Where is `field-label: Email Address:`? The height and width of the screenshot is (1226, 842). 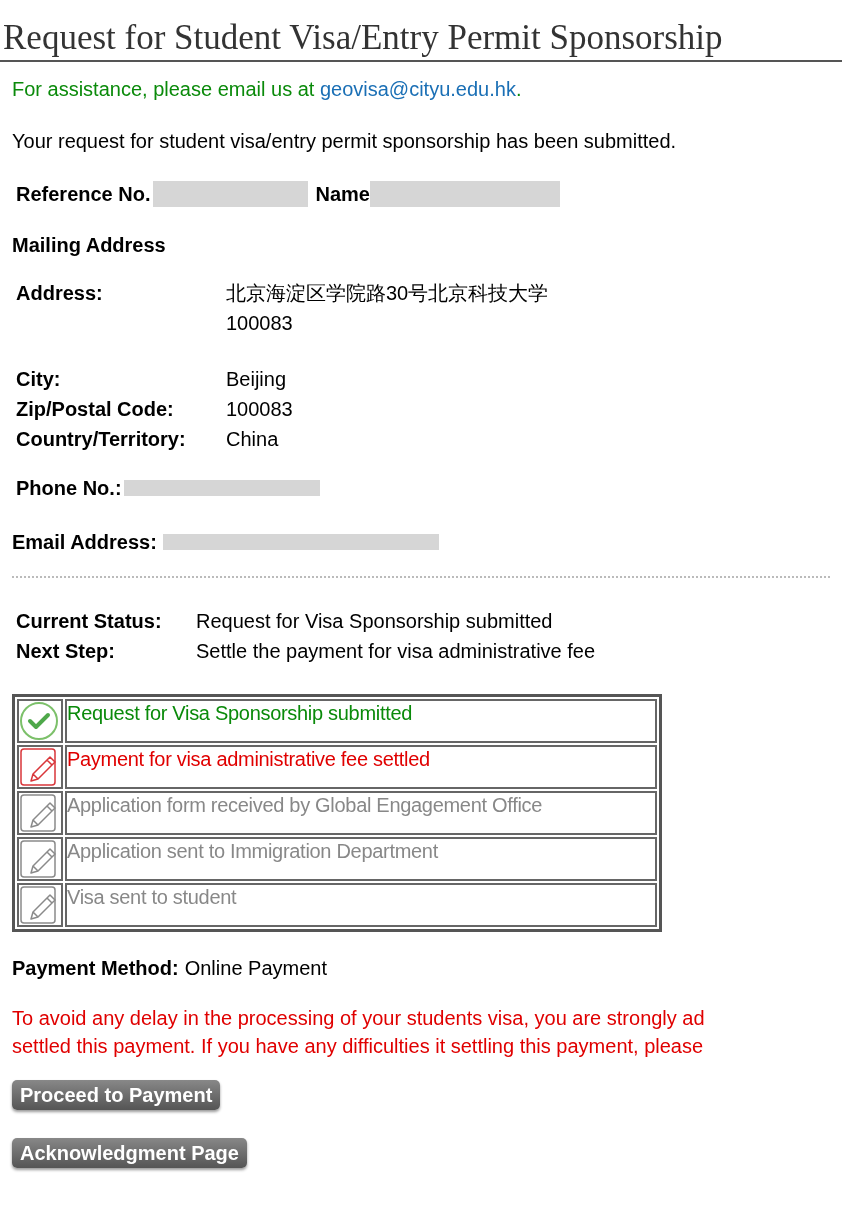
field-label: Email Address: is located at coordinates (84, 542).